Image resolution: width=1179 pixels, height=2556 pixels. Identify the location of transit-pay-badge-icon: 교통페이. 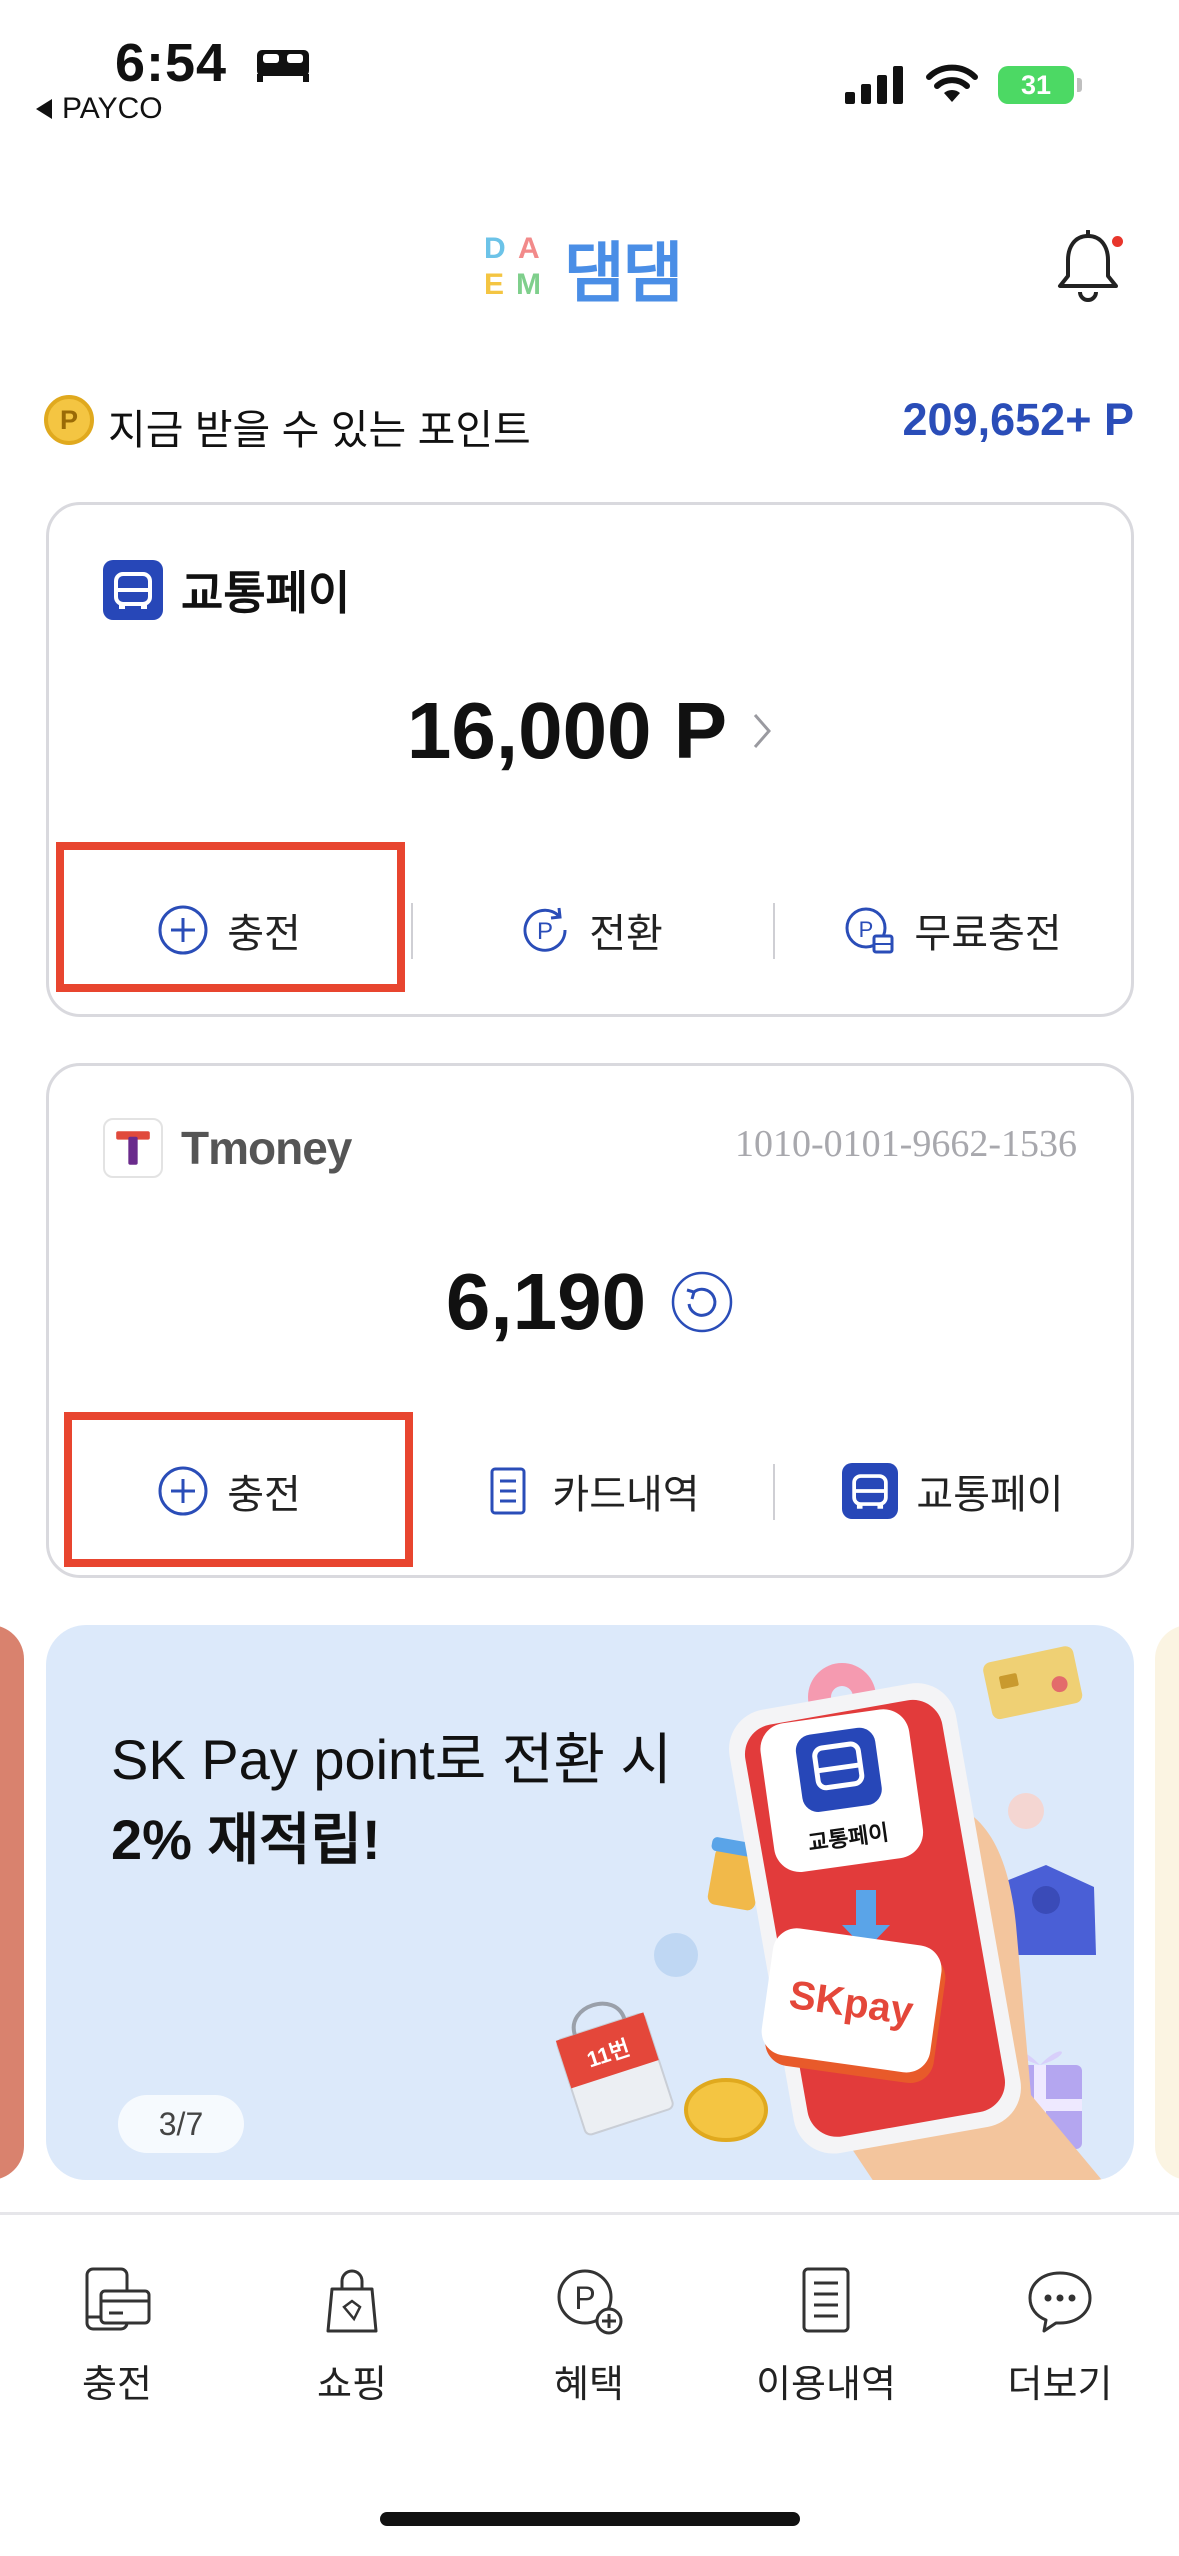
(842, 1790).